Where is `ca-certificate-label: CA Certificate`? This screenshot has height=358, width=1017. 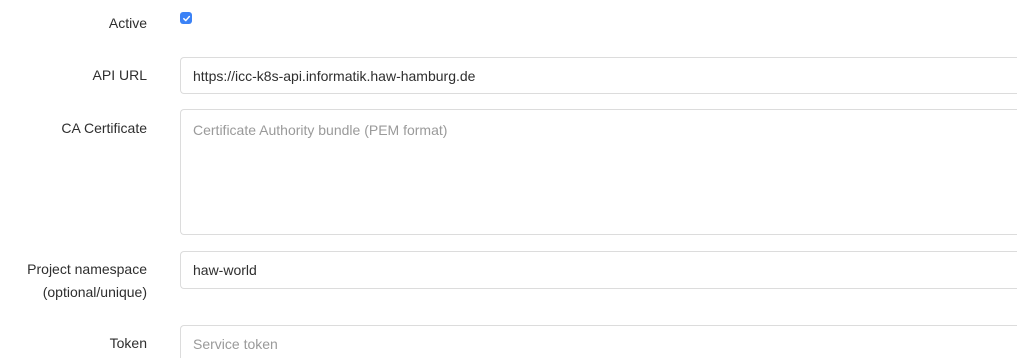
ca-certificate-label: CA Certificate is located at coordinates (104, 128).